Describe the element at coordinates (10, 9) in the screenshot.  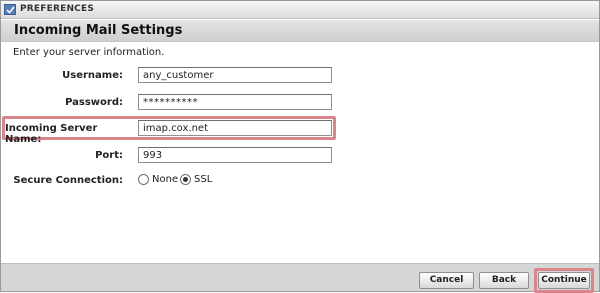
I see `preferences-checkmark-icon` at that location.